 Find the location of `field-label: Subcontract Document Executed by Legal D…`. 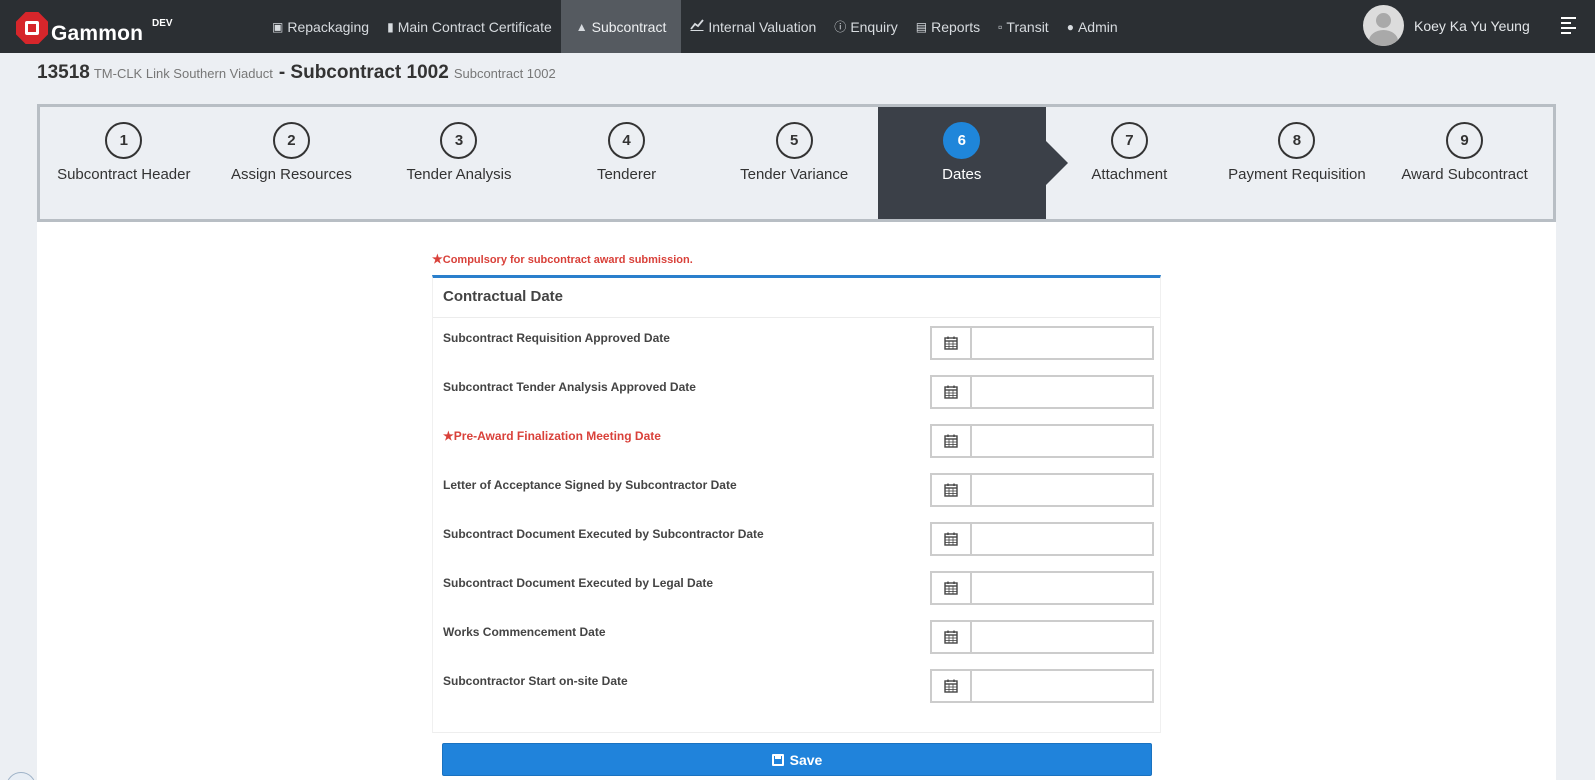

field-label: Subcontract Document Executed by Legal D… is located at coordinates (578, 583).